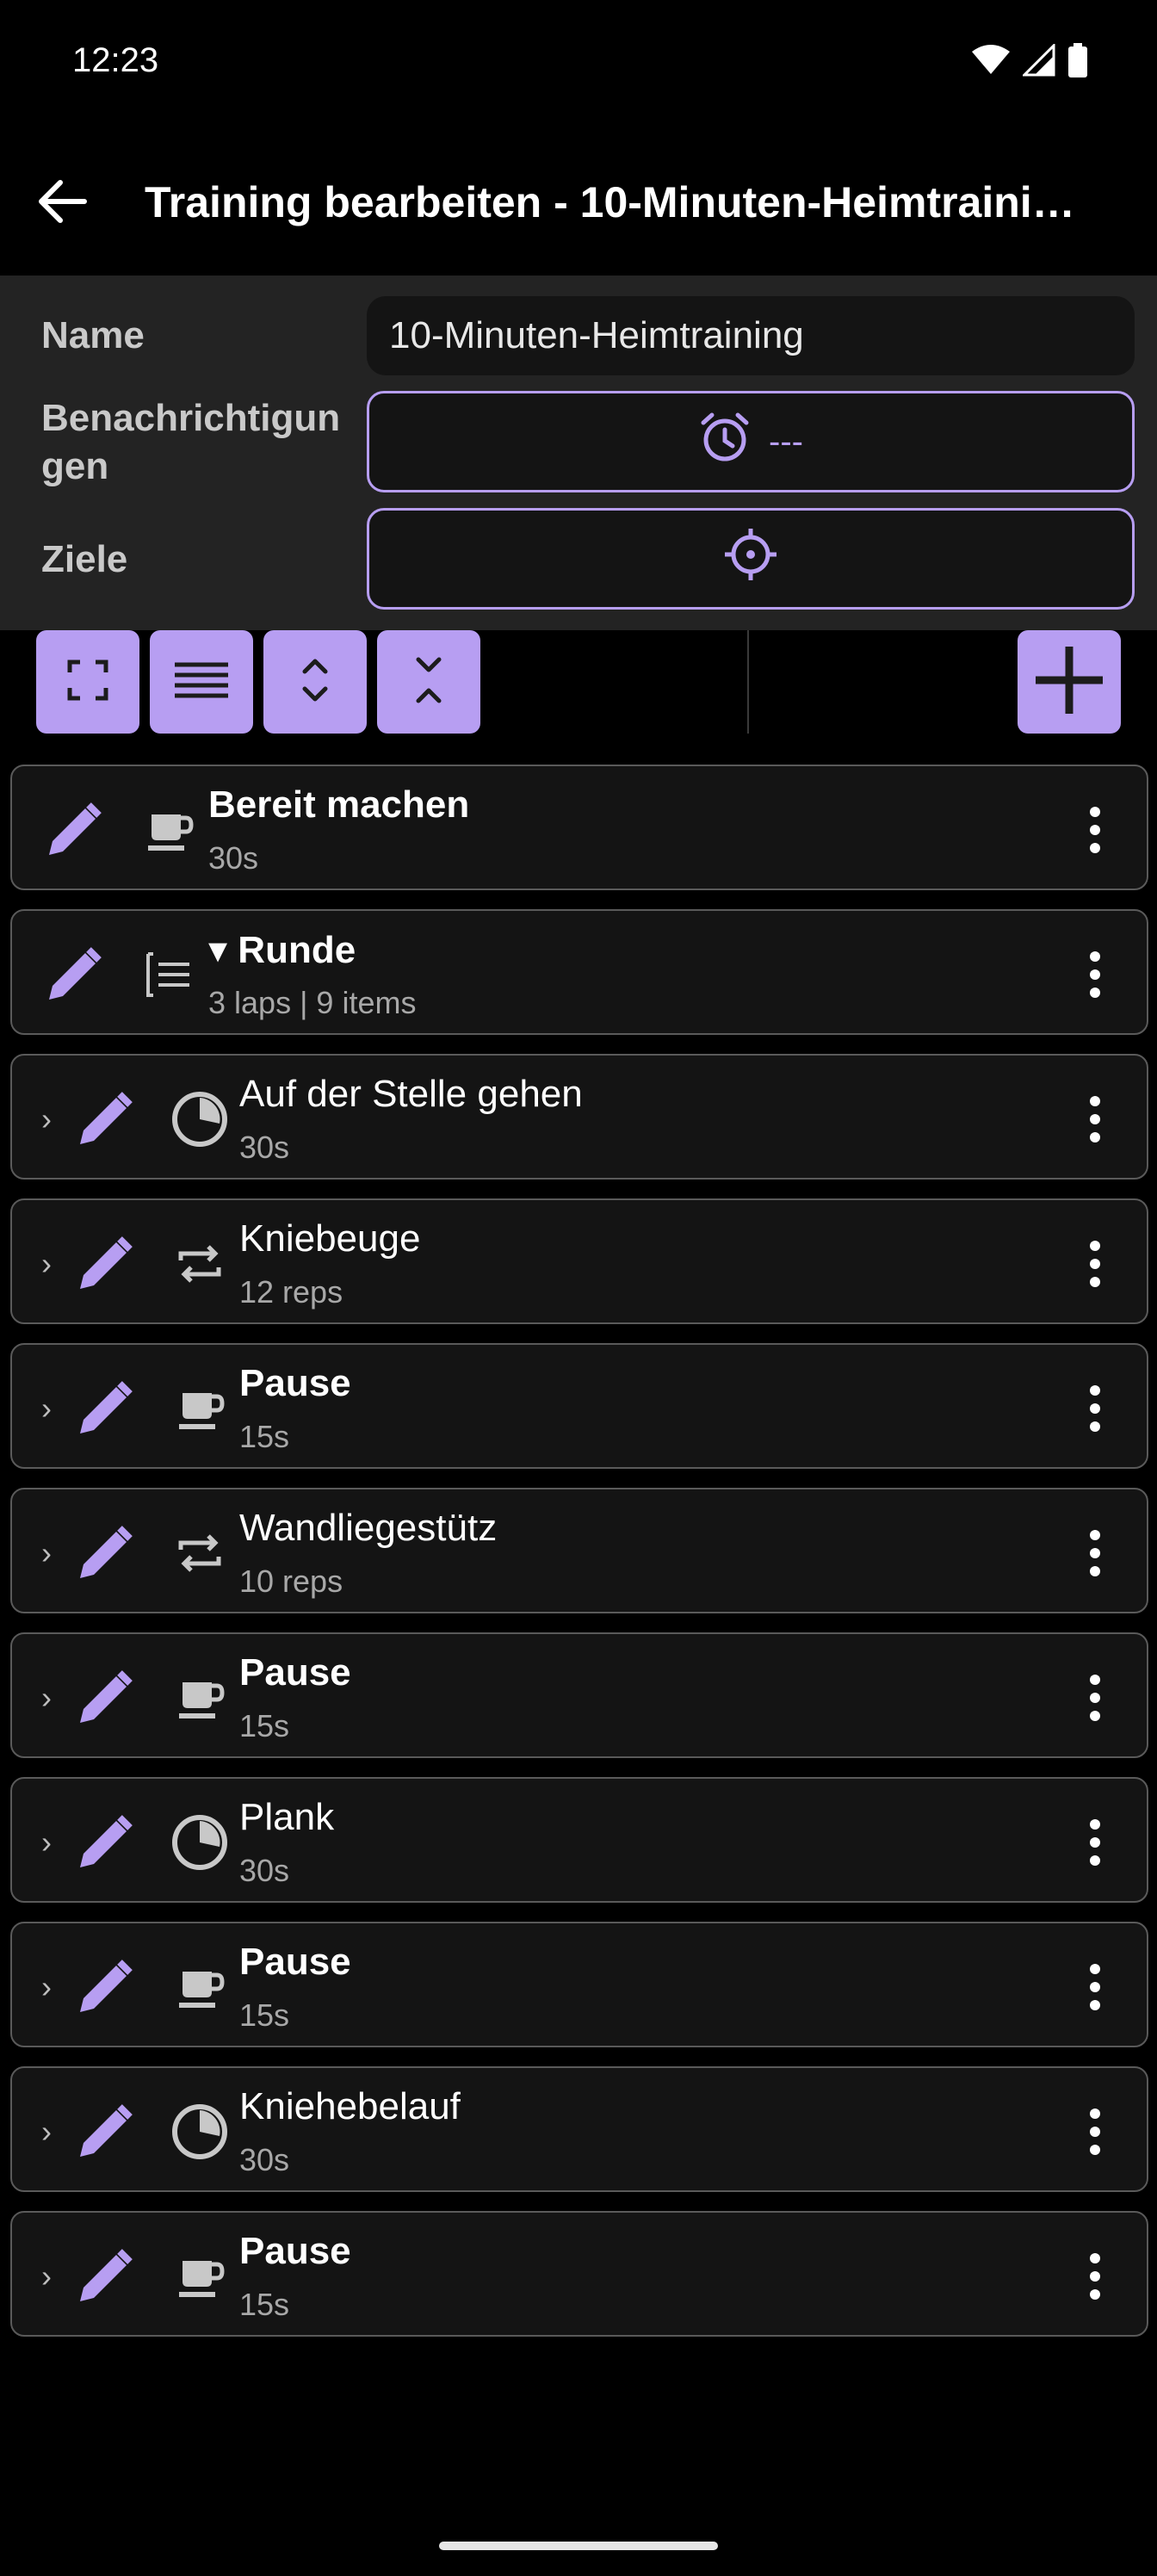 This screenshot has width=1157, height=2576. What do you see at coordinates (579, 972) in the screenshot?
I see `list-item: ▾ Runde 3 laps | 9 items` at bounding box center [579, 972].